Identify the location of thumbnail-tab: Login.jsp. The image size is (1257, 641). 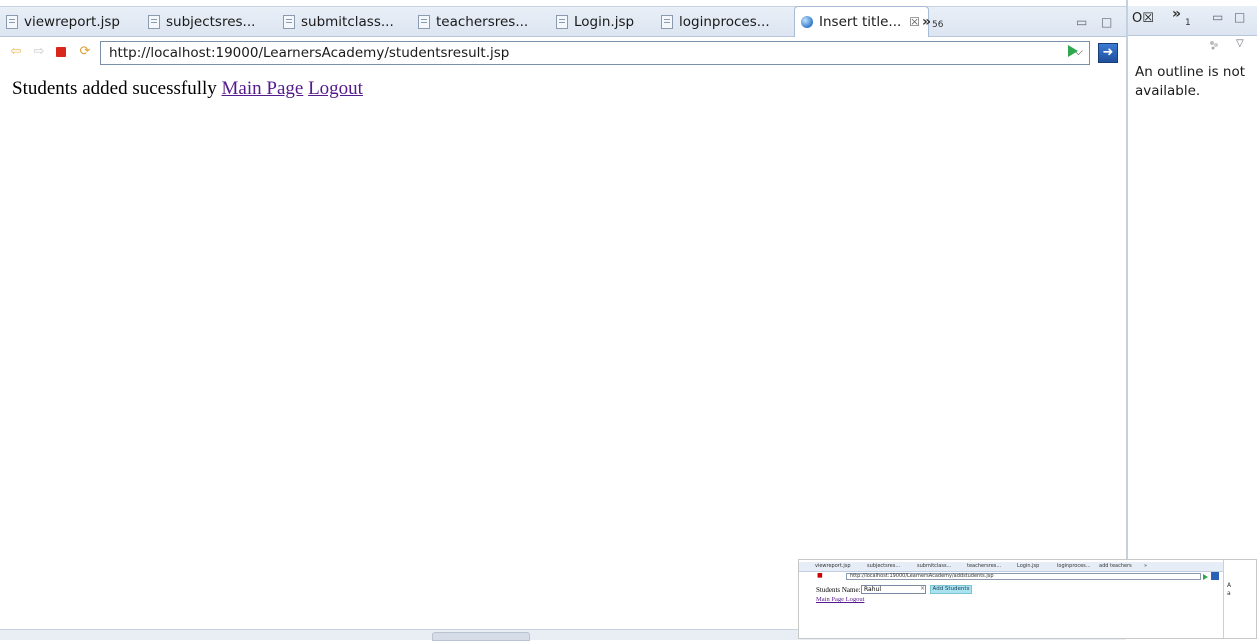
(1028, 566).